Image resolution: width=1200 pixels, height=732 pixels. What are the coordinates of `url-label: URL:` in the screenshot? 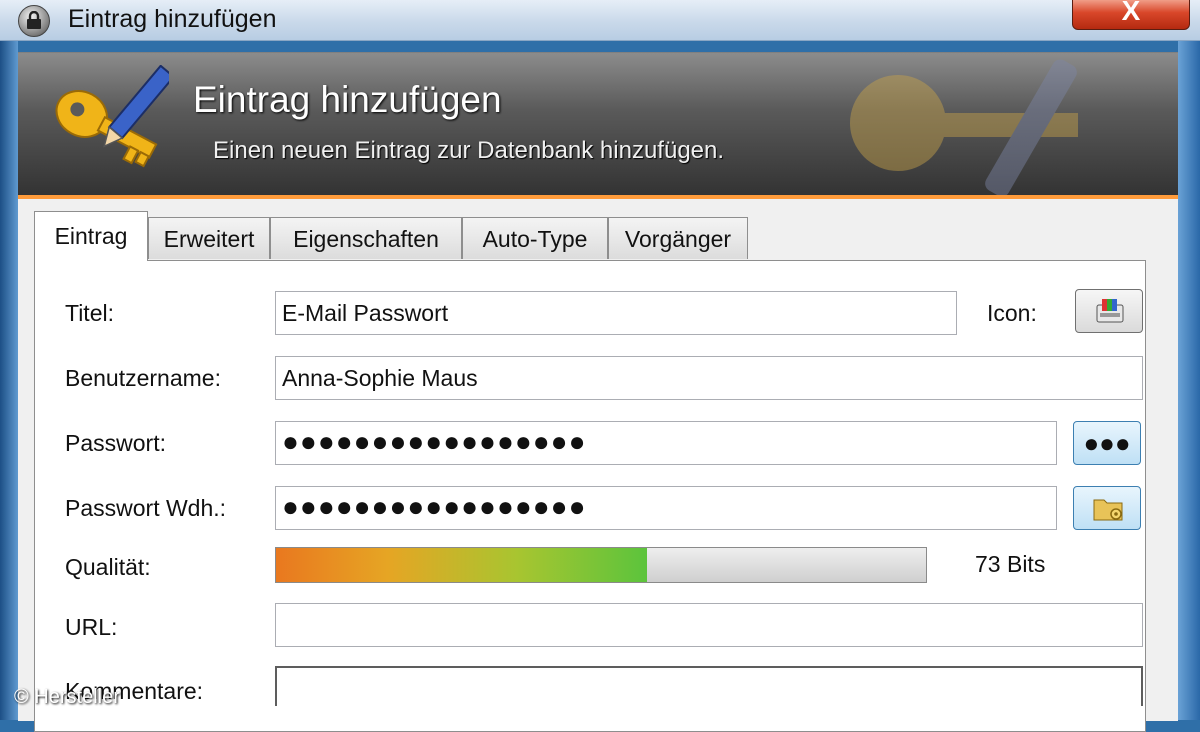 It's located at (91, 627).